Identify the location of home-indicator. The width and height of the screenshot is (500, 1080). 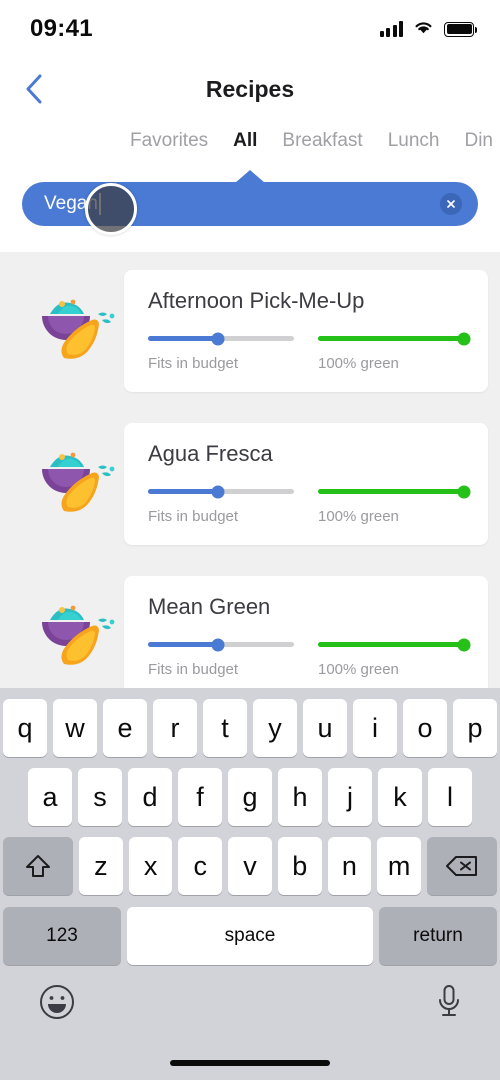
(250, 1063).